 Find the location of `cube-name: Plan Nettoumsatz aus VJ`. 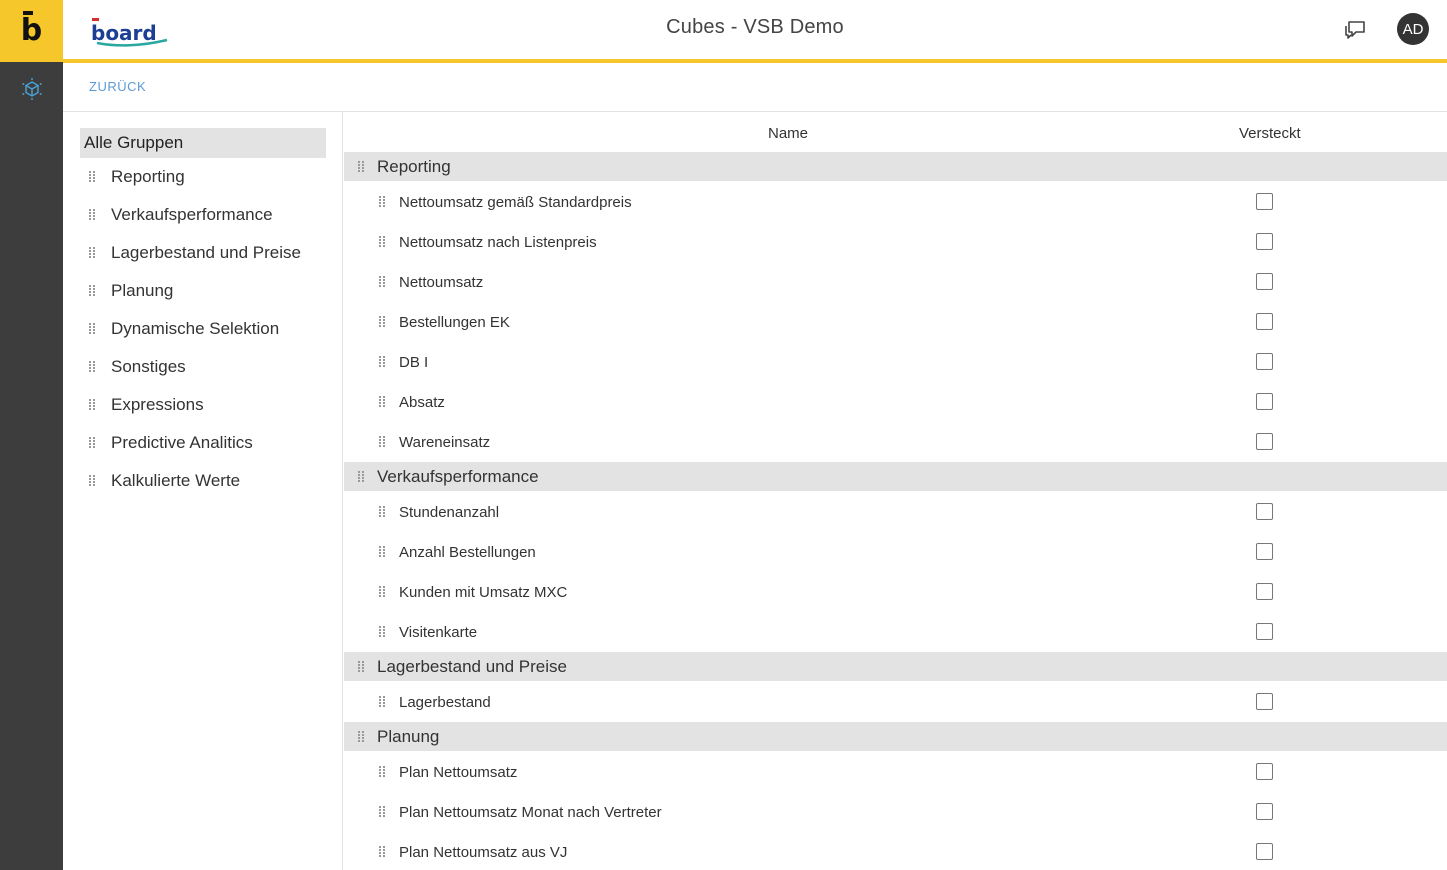

cube-name: Plan Nettoumsatz aus VJ is located at coordinates (483, 852).